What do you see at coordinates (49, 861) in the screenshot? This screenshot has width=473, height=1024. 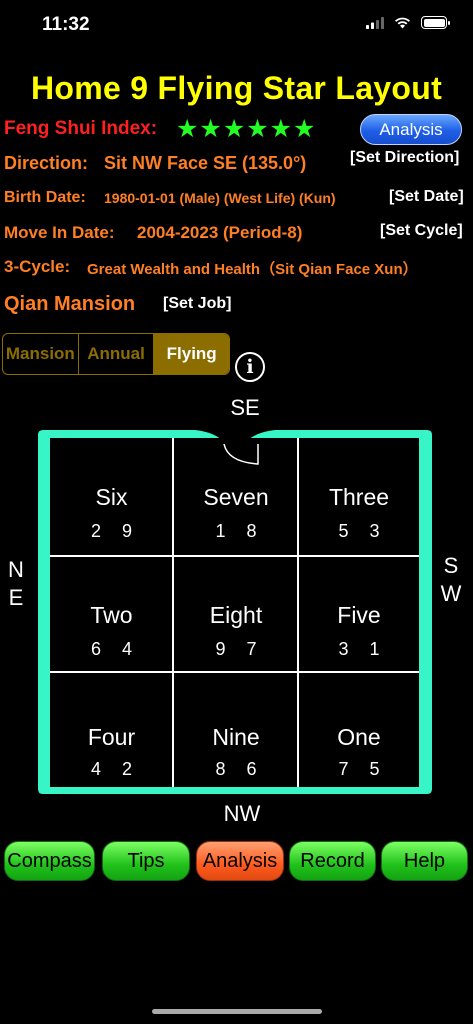 I see `compass-button: Compass` at bounding box center [49, 861].